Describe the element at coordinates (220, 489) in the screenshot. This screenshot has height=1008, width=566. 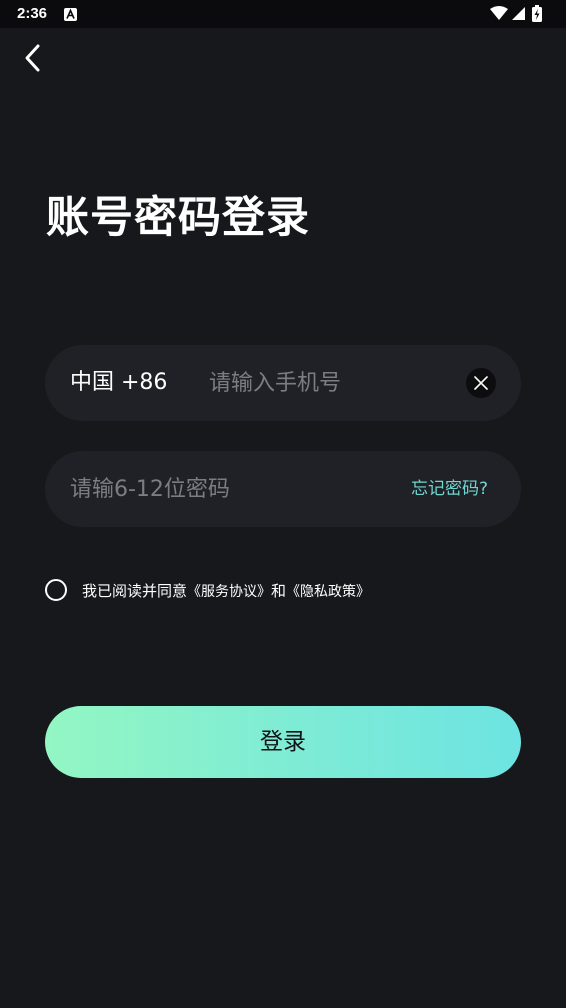
I see `password-input` at that location.